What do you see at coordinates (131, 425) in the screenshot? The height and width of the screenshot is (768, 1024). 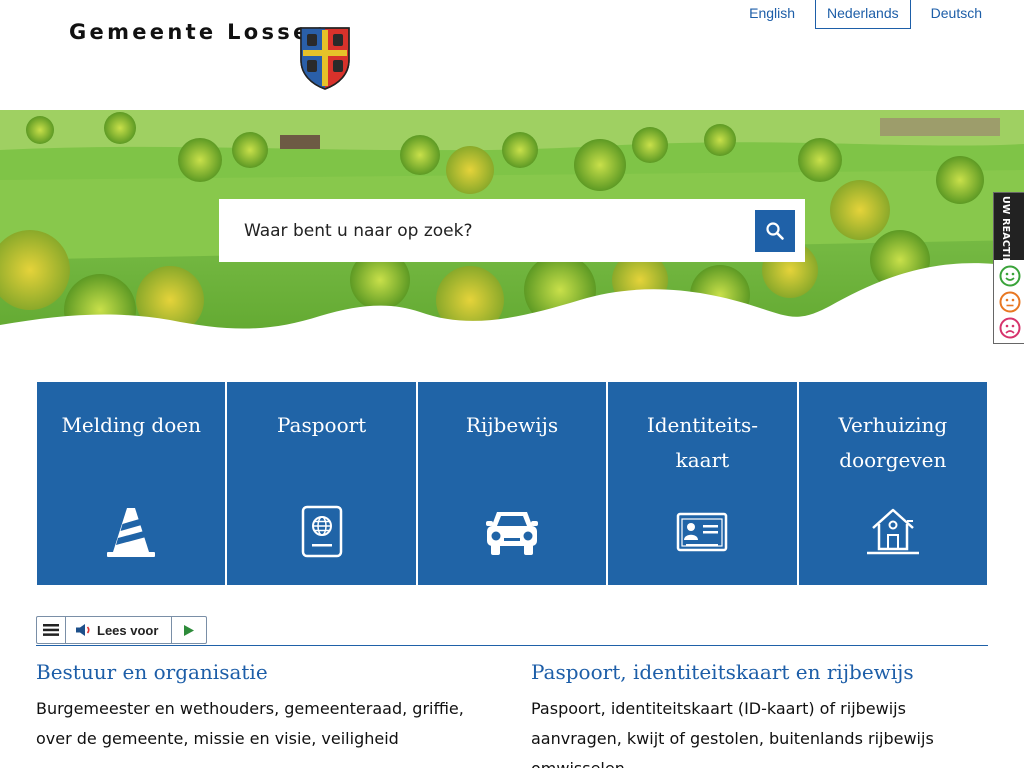 I see `tile-label: Melding doen` at bounding box center [131, 425].